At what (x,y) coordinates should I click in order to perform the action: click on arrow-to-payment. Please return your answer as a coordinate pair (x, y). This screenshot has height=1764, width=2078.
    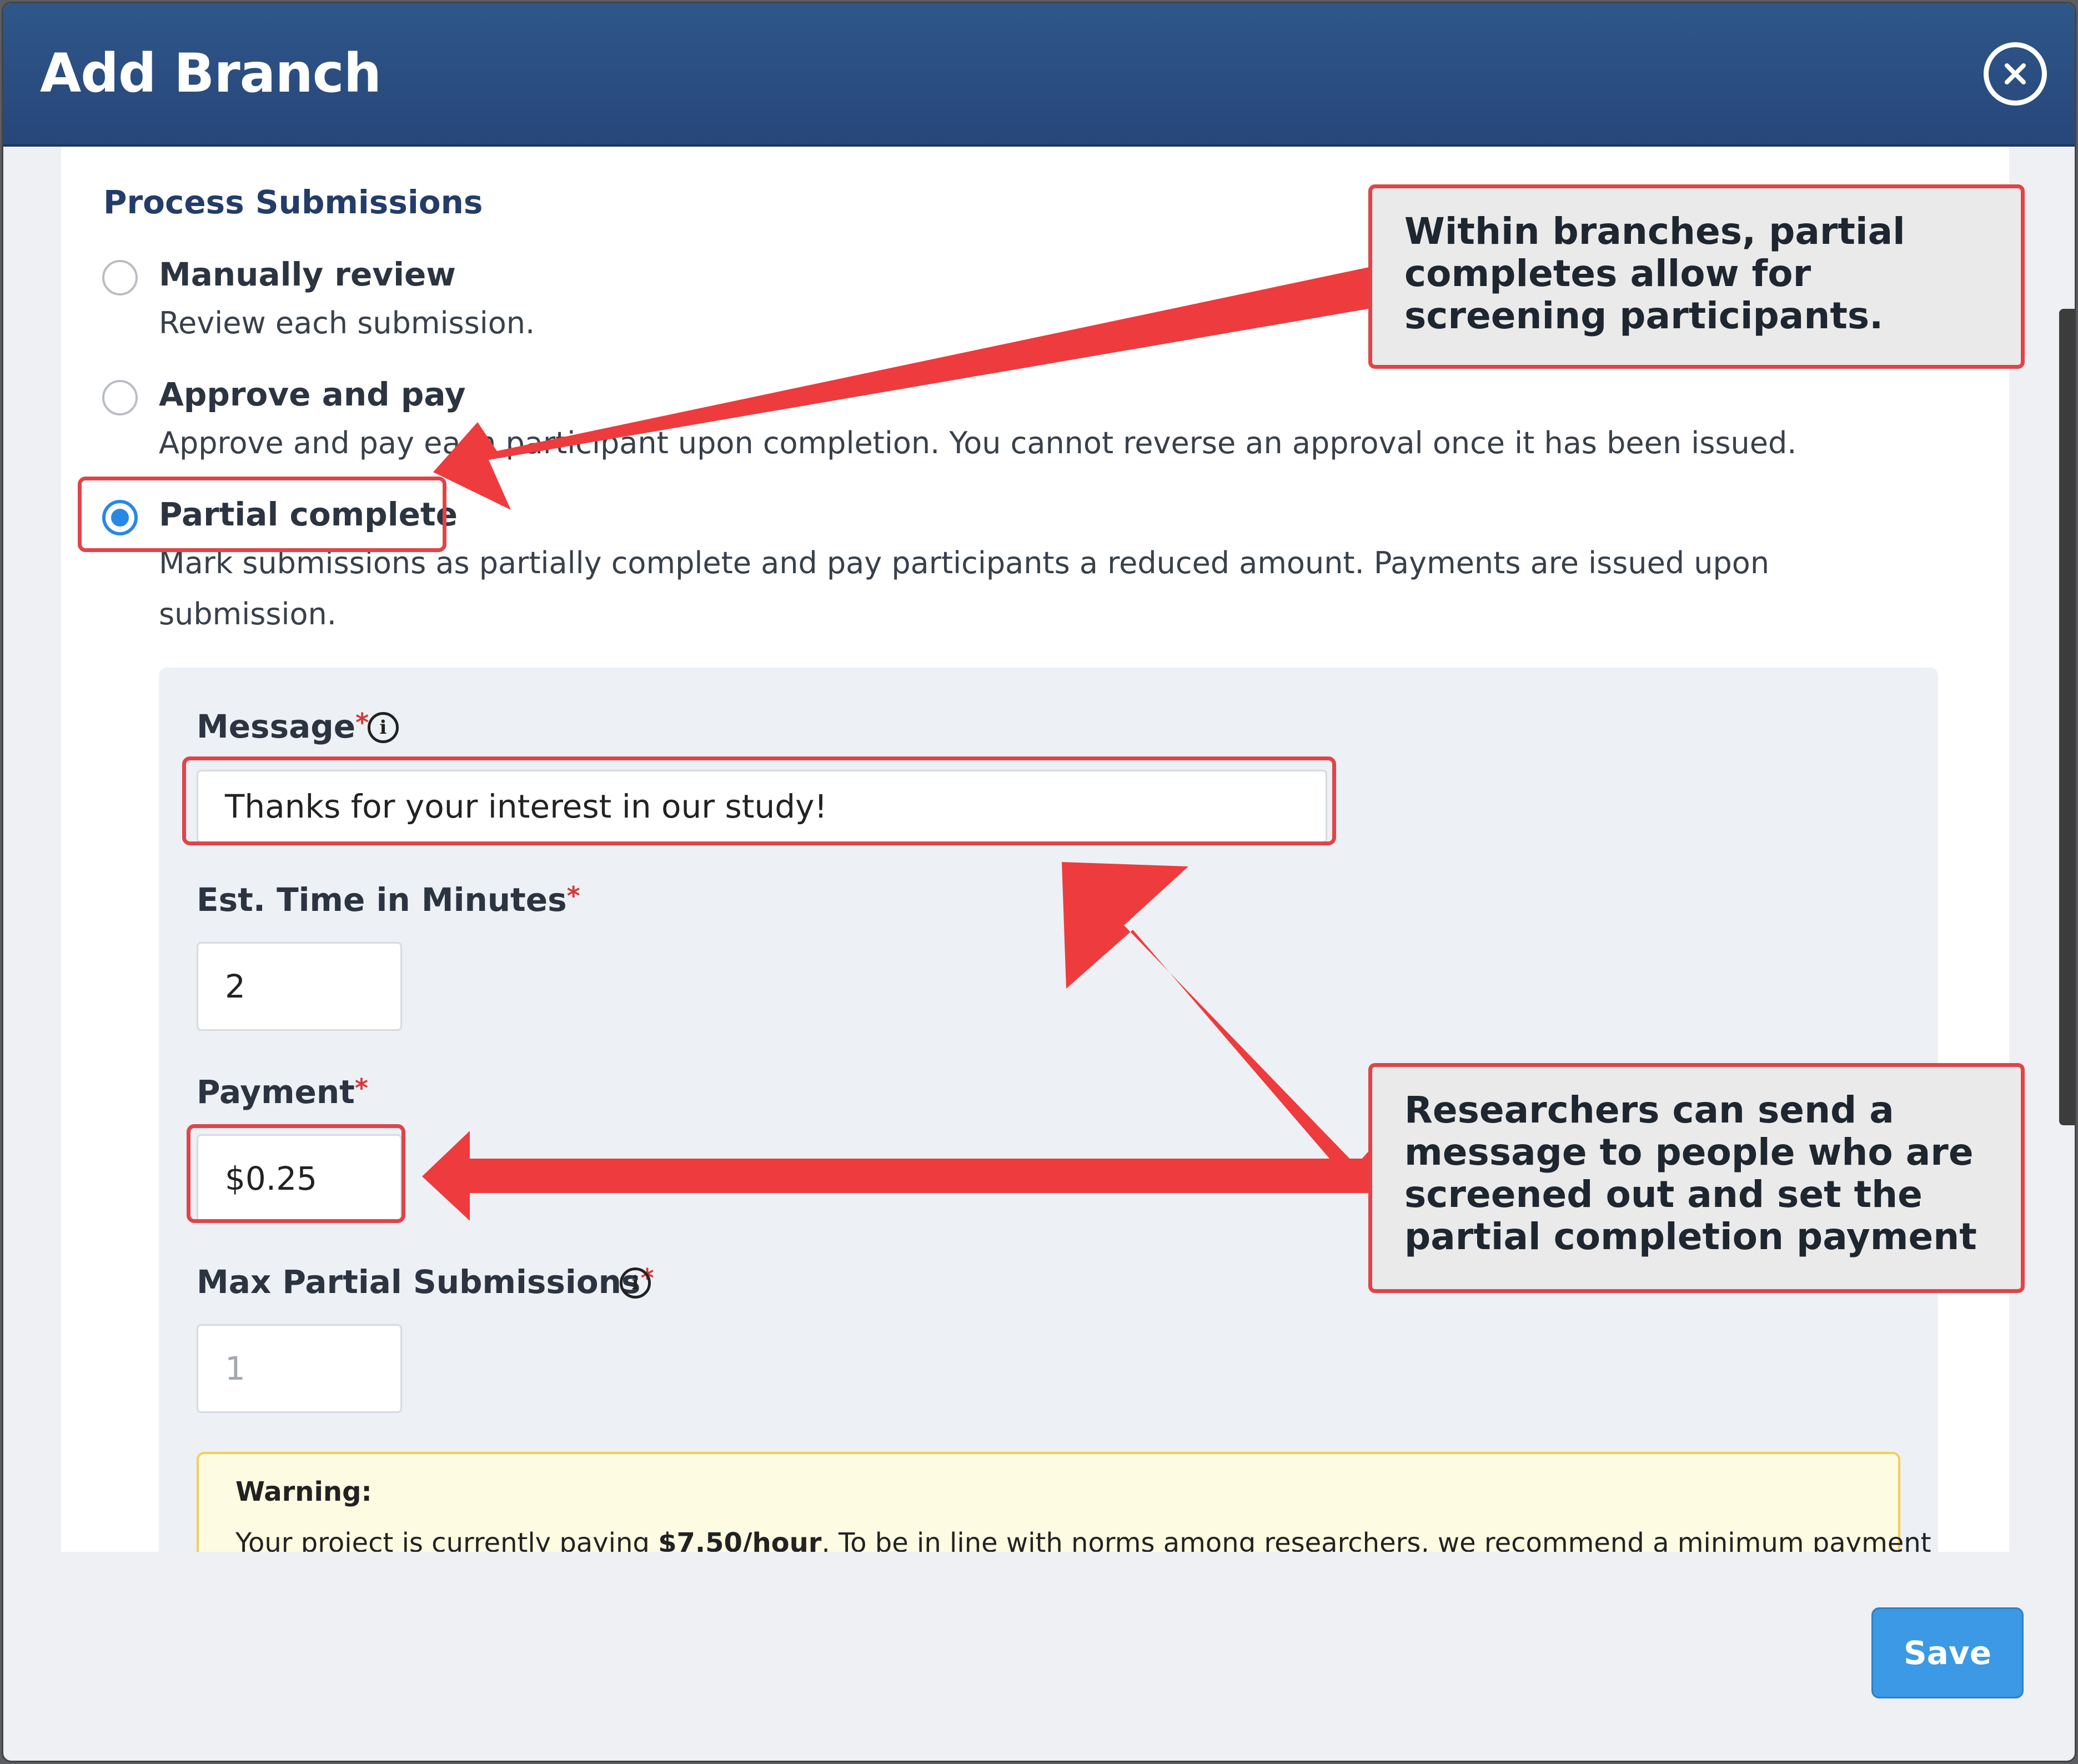
    Looking at the image, I should click on (898, 1176).